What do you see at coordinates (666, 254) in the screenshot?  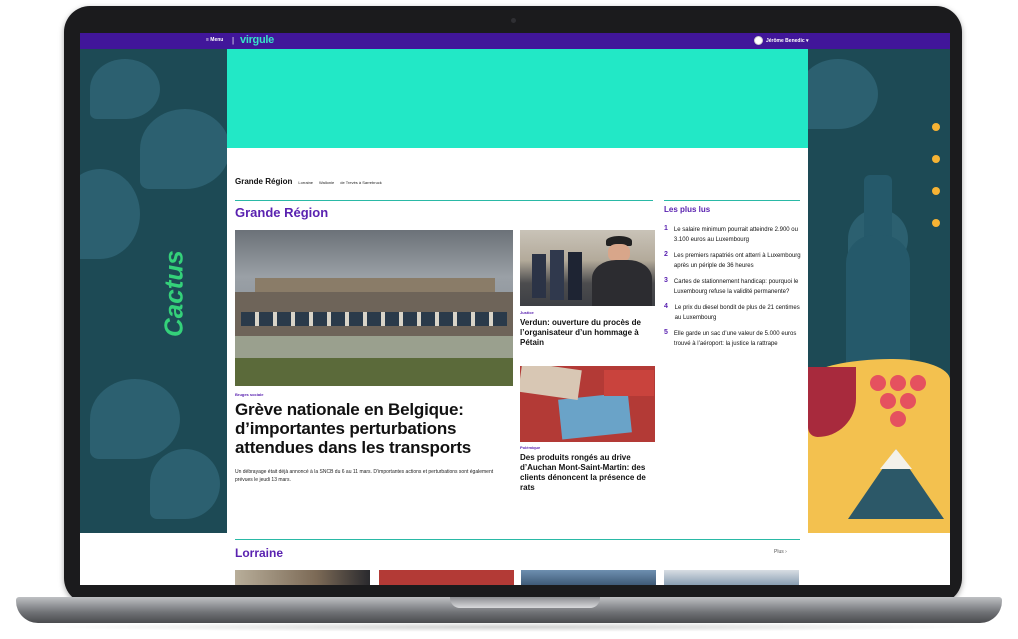 I see `rank-number: 2` at bounding box center [666, 254].